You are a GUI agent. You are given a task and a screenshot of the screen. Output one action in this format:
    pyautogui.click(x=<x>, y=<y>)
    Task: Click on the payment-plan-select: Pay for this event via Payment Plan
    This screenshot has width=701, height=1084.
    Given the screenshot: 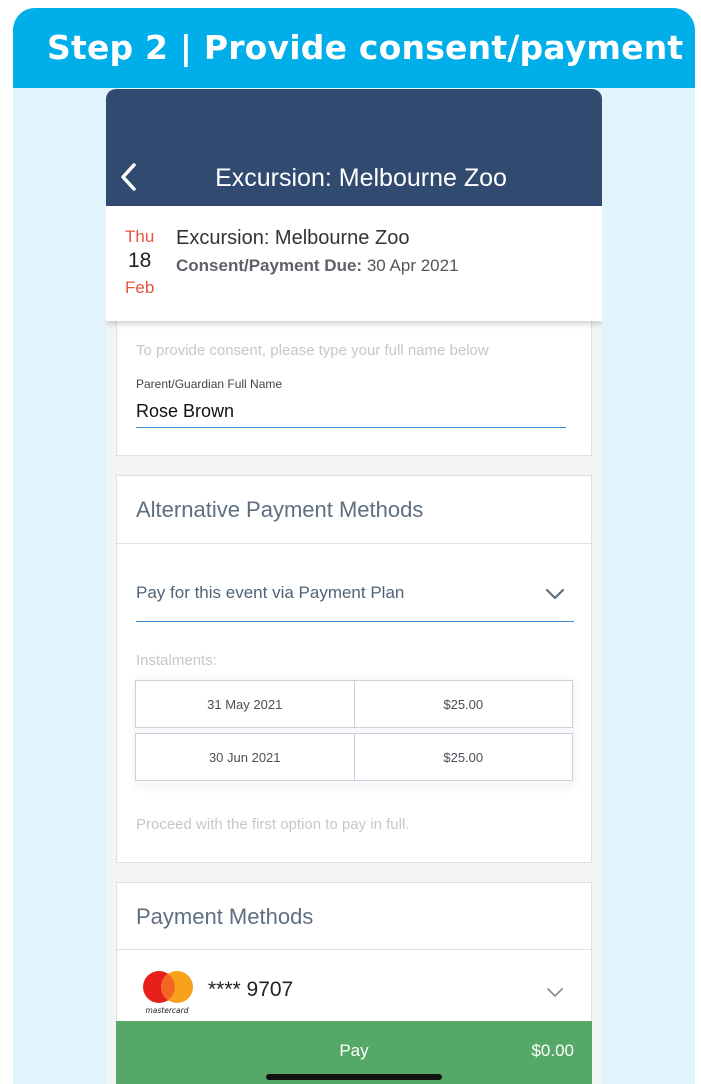 What is the action you would take?
    pyautogui.click(x=355, y=597)
    